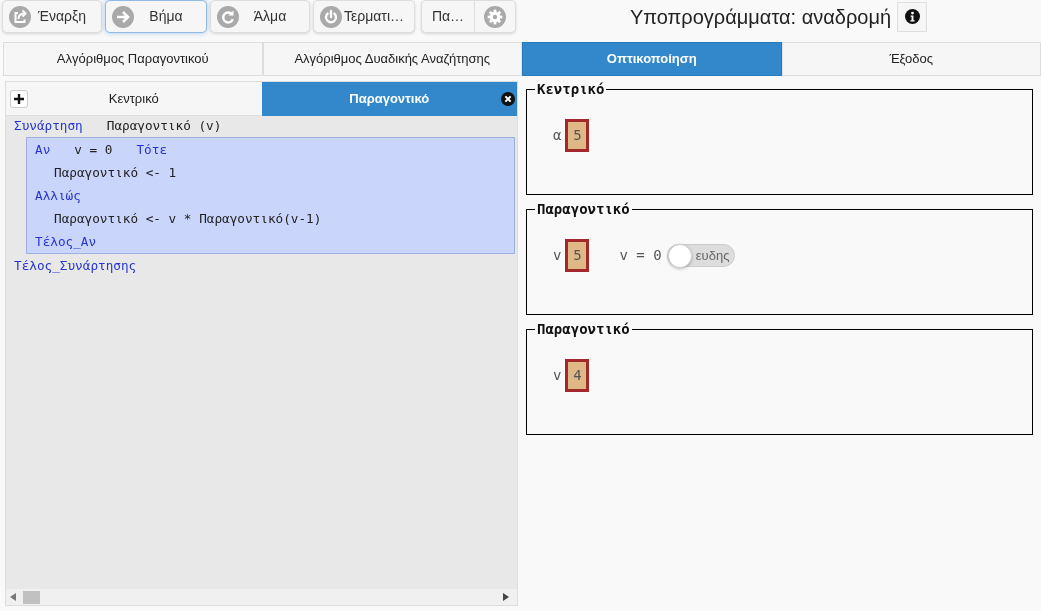 Image resolution: width=1041 pixels, height=611 pixels. What do you see at coordinates (700, 255) in the screenshot?
I see `toggle-switch: ευδης` at bounding box center [700, 255].